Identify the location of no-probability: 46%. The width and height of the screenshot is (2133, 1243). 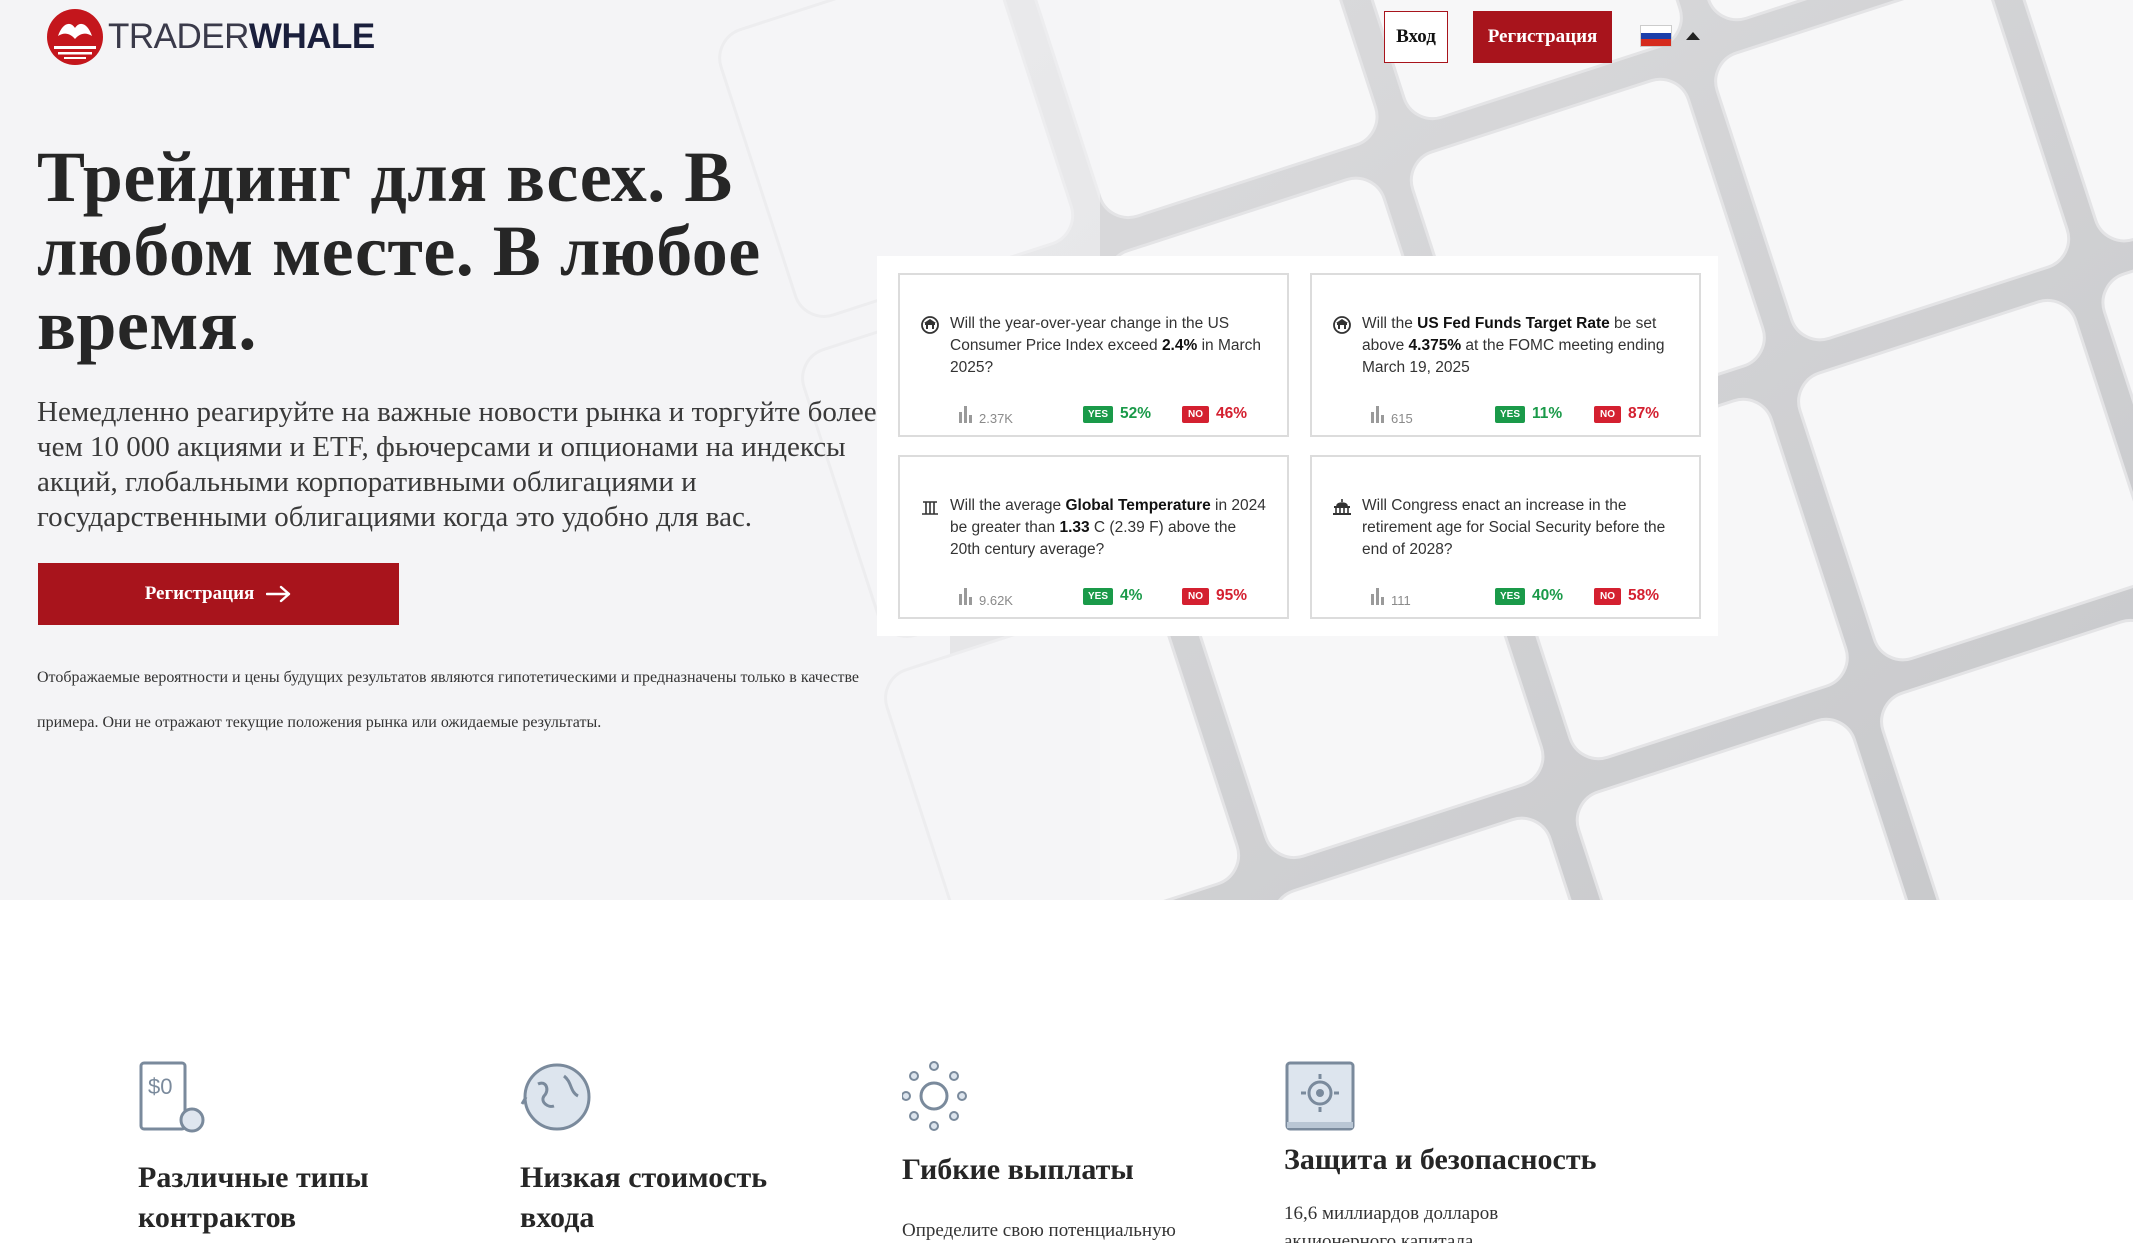
(1232, 413).